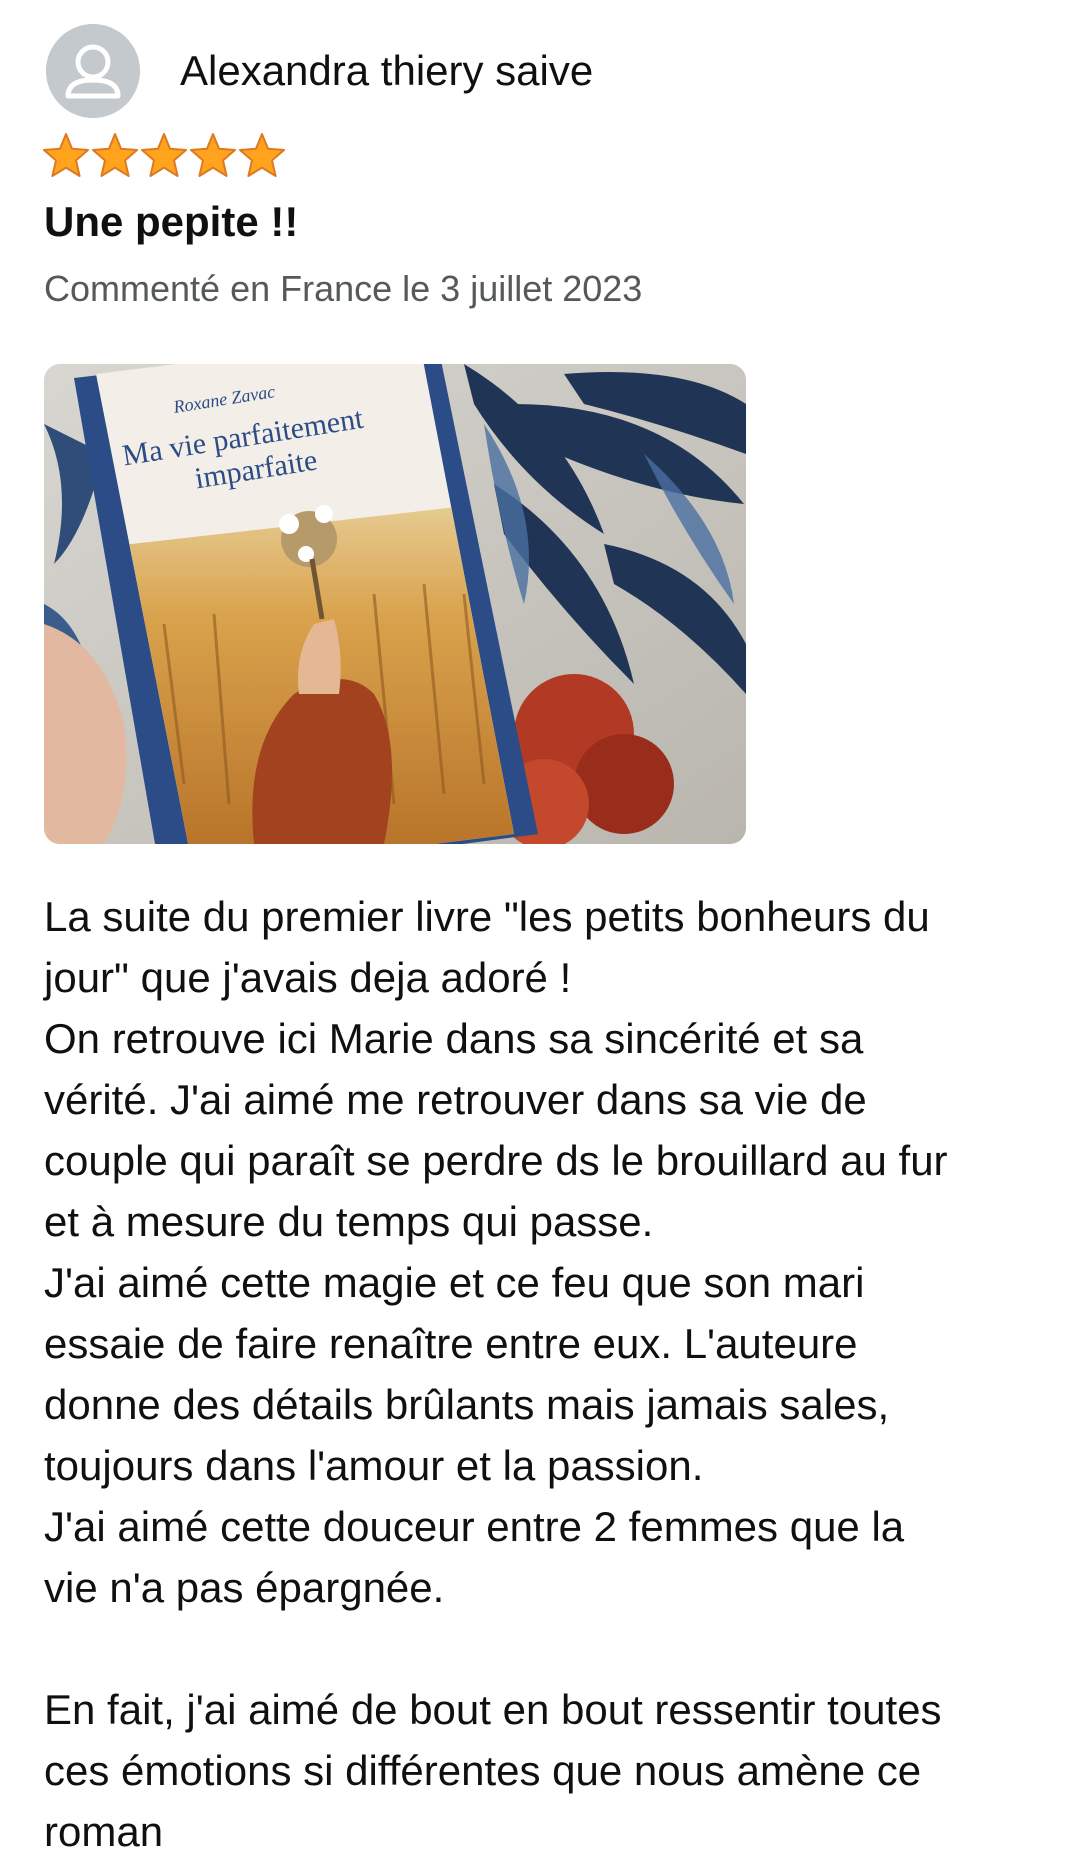 The height and width of the screenshot is (1862, 1080). Describe the element at coordinates (171, 222) in the screenshot. I see `review-title: Une pepite !!` at that location.